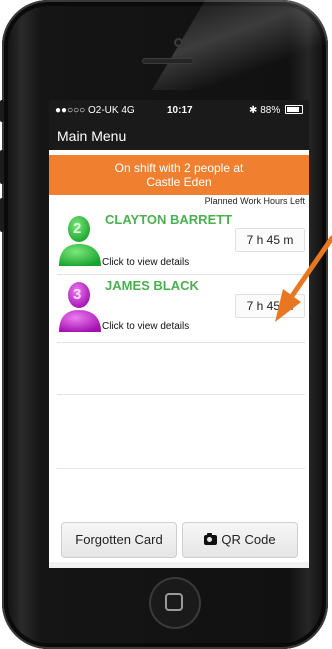 This screenshot has height=649, width=332. What do you see at coordinates (179, 168) in the screenshot?
I see `banner-line-1: On shift with 2 people at` at bounding box center [179, 168].